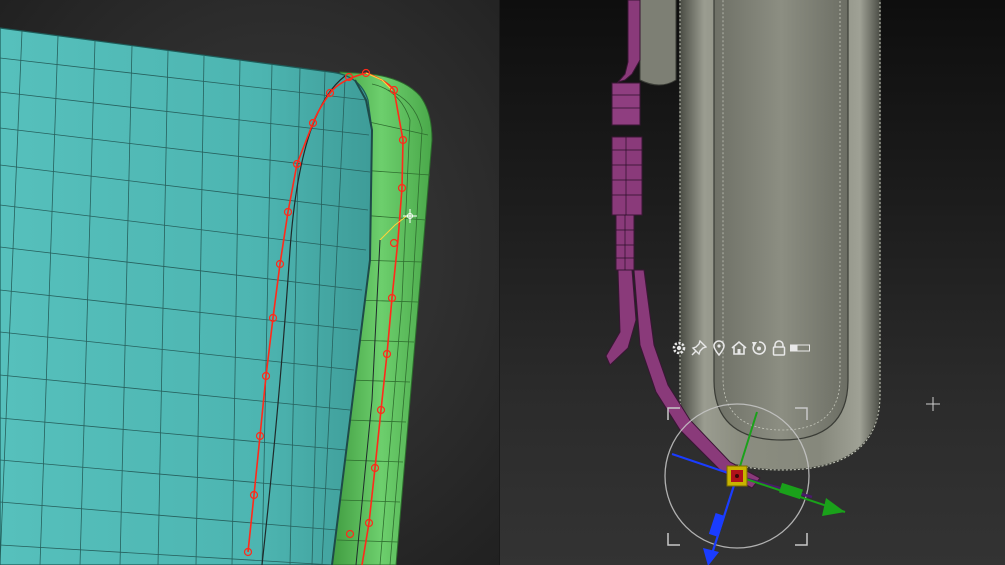  Describe the element at coordinates (759, 348) in the screenshot. I see `rotate-reset-icon` at that location.